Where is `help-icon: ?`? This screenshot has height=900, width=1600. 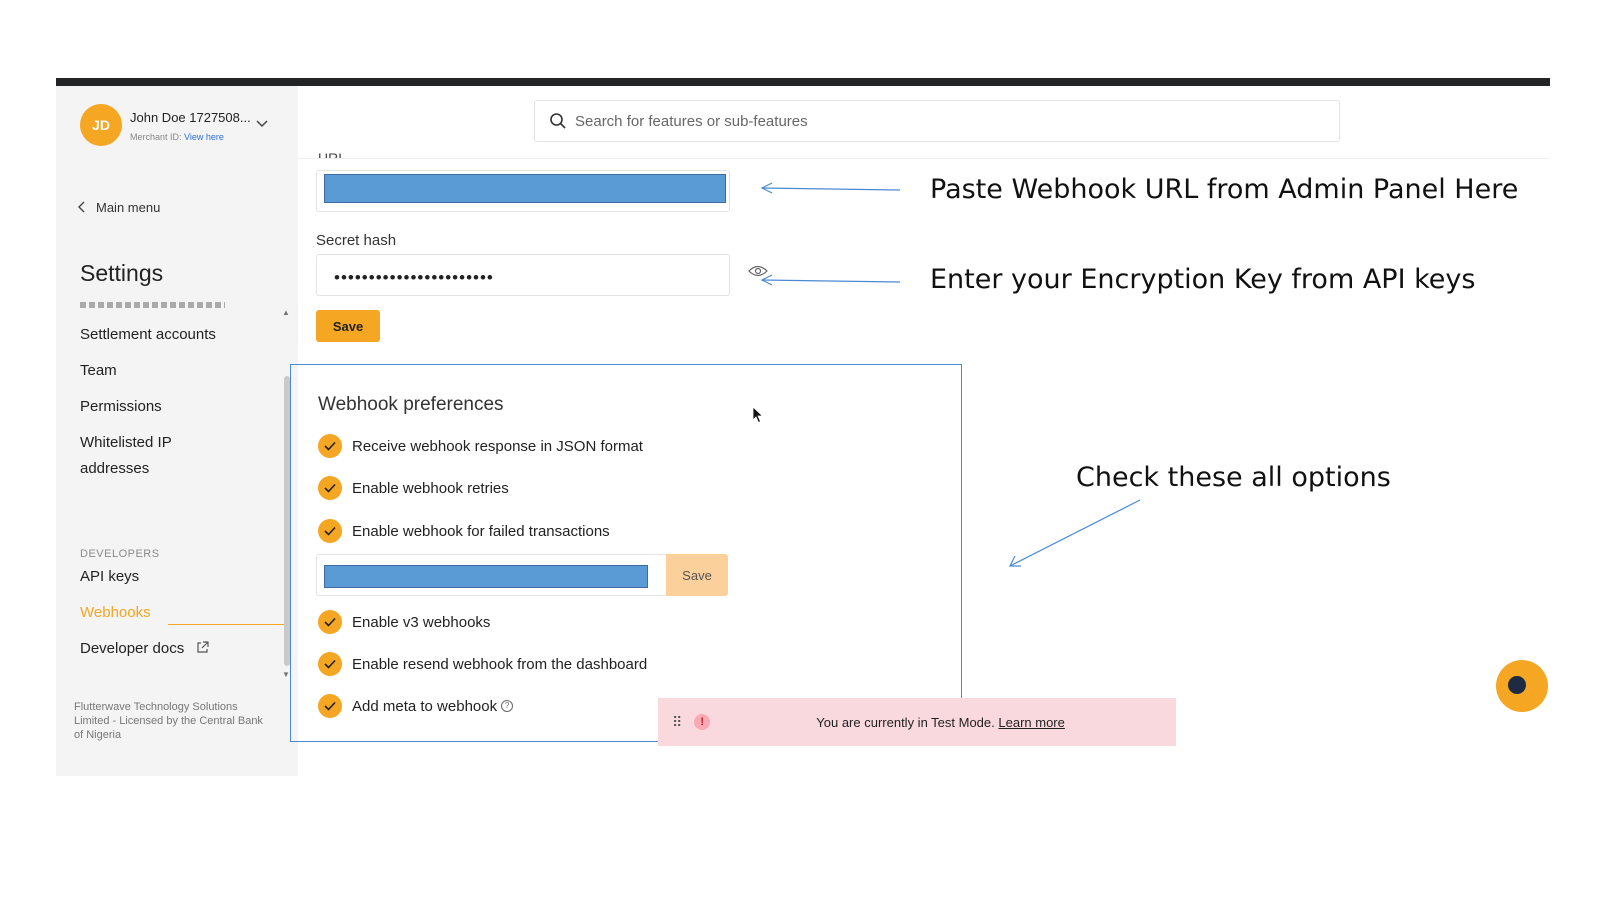 help-icon: ? is located at coordinates (507, 706).